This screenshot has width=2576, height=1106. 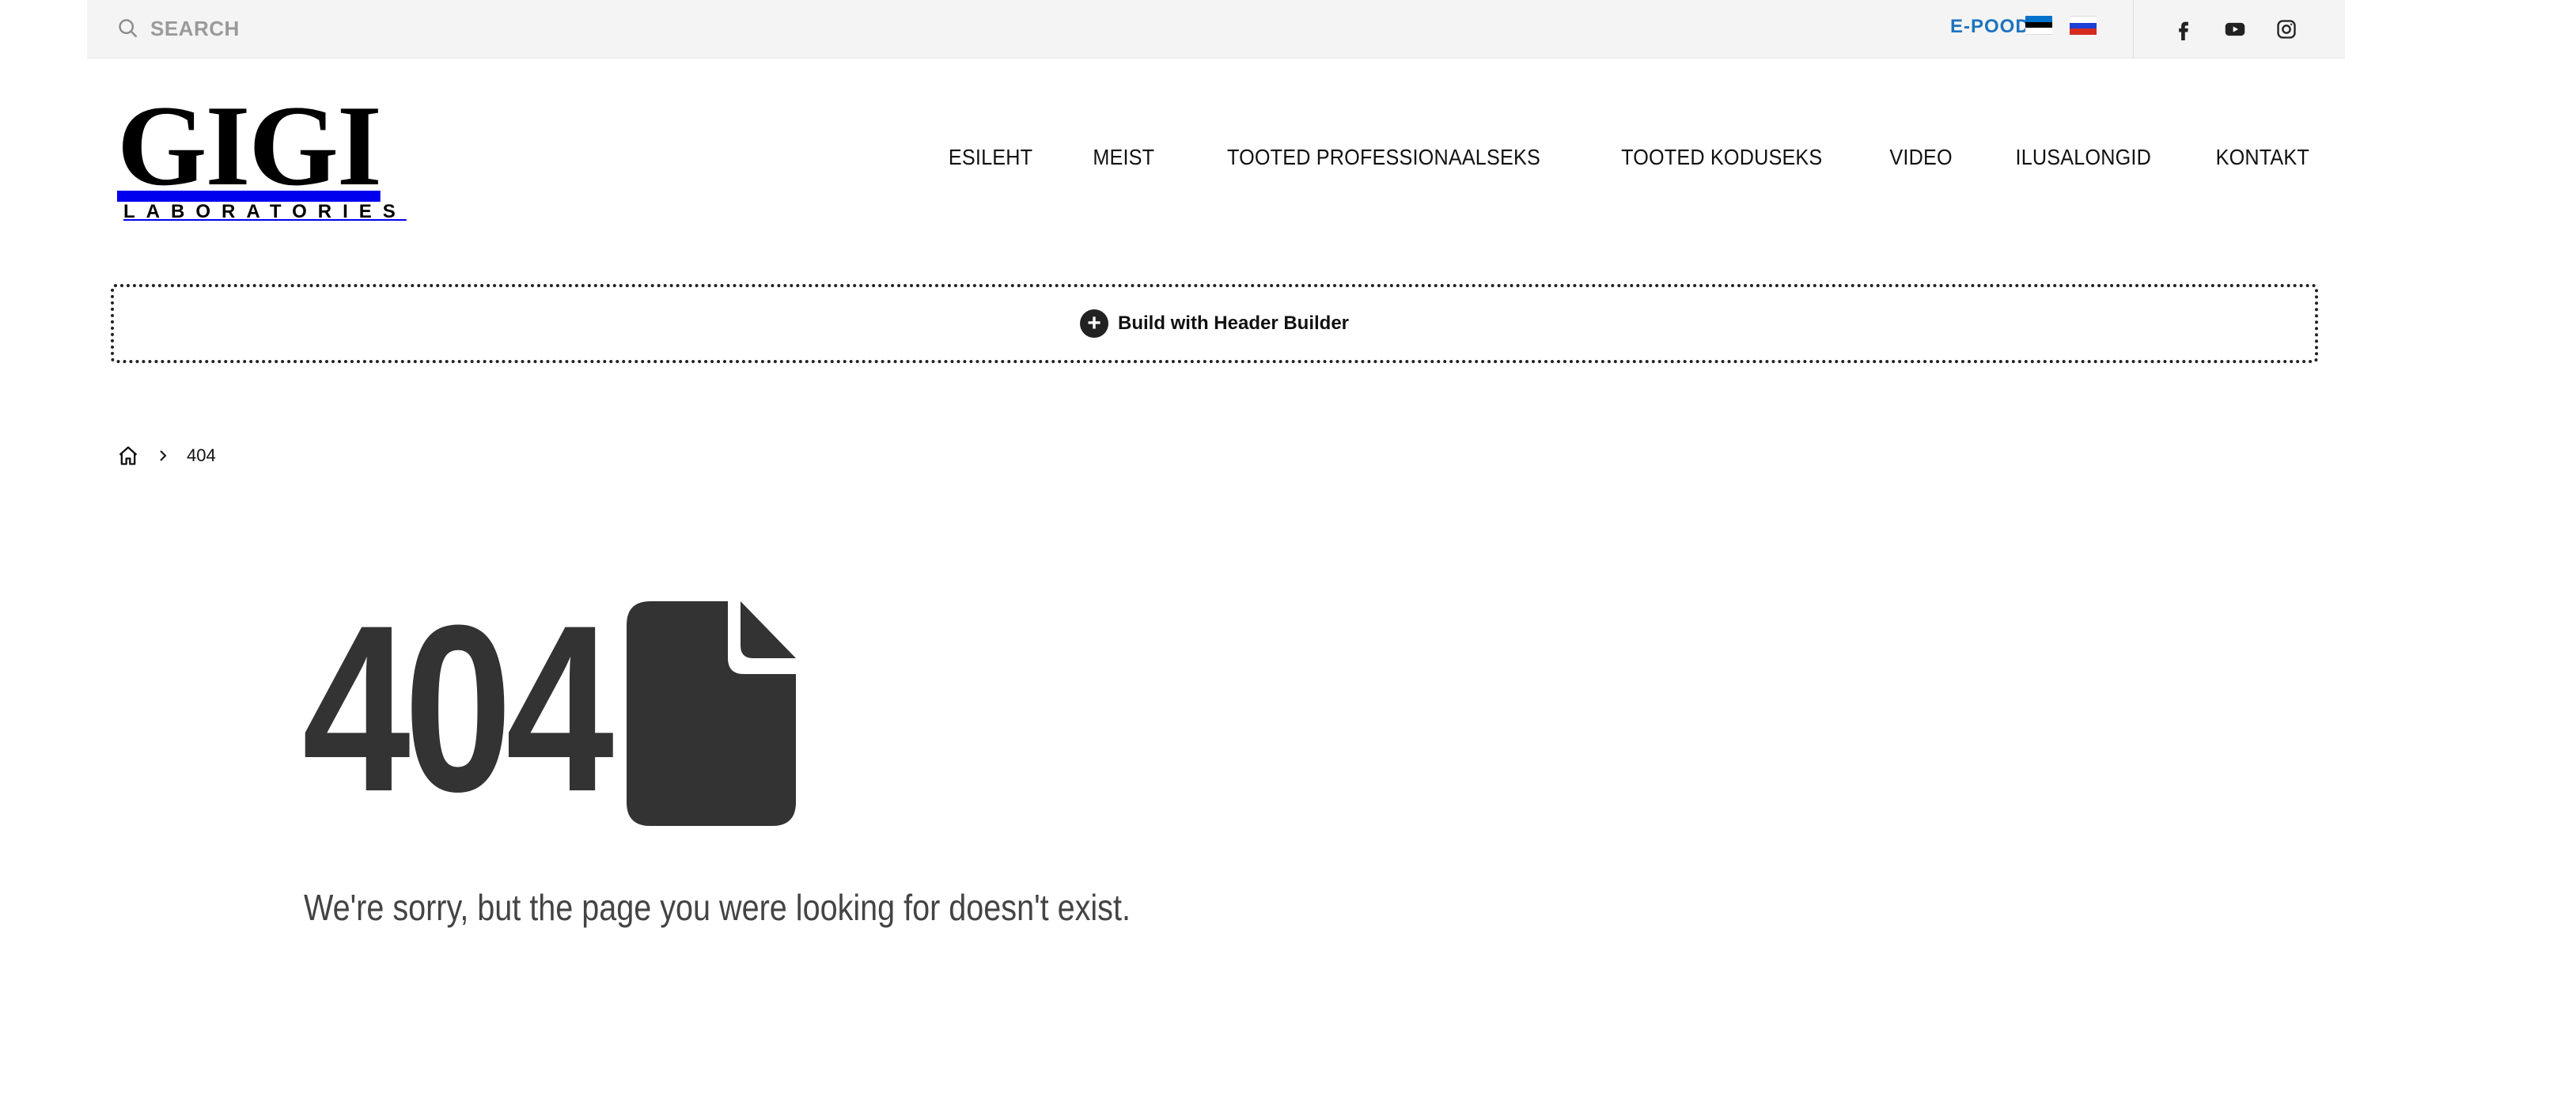 What do you see at coordinates (1721, 158) in the screenshot?
I see `nav-item-tooted-koduseks: TOOTED KODUSEKS` at bounding box center [1721, 158].